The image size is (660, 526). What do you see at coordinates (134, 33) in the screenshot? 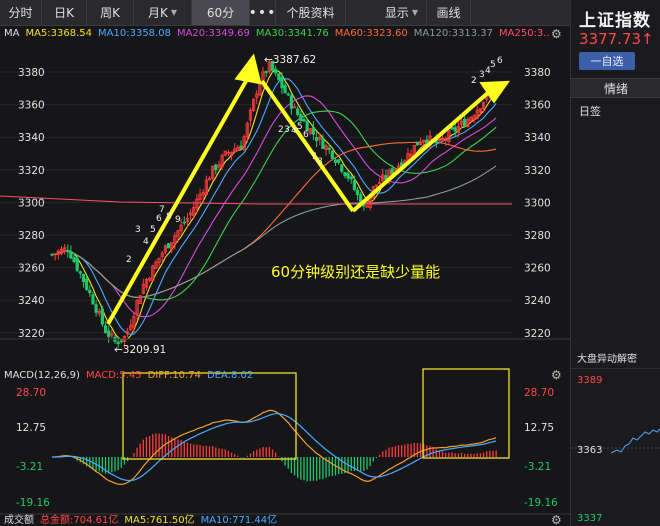
I see `legend-value: MA10:3358.08` at bounding box center [134, 33].